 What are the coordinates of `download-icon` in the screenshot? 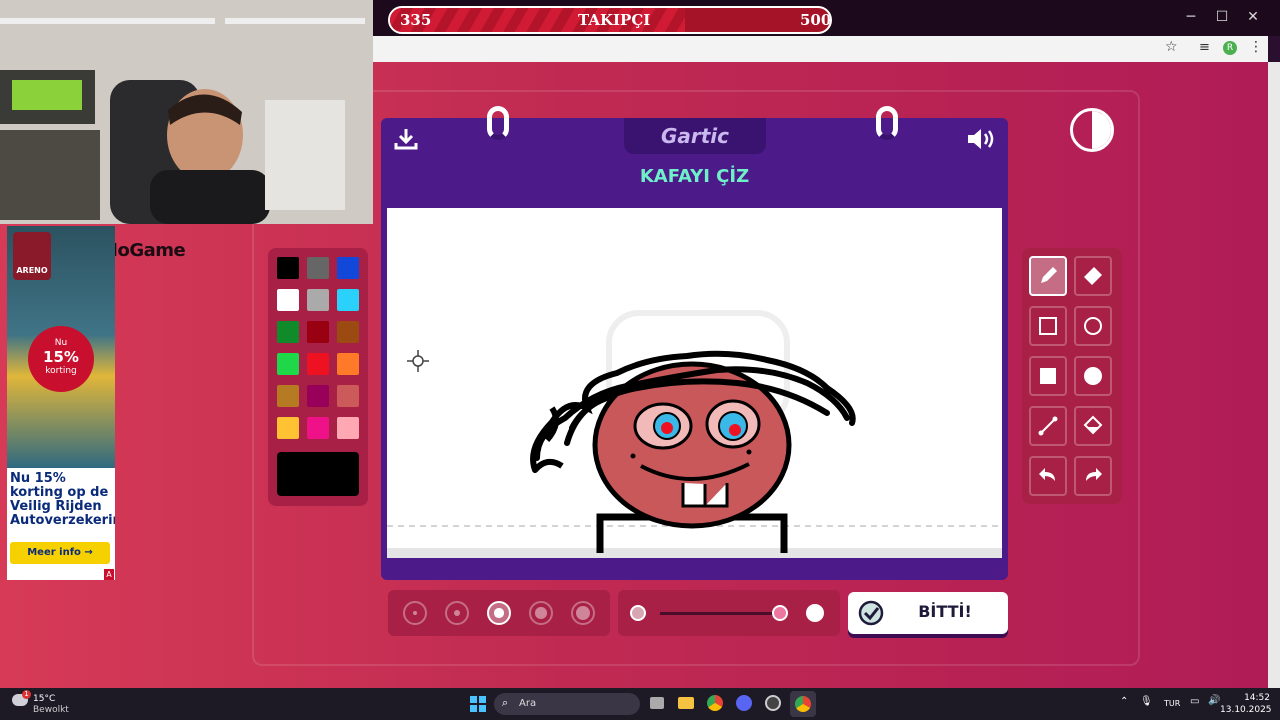 It's located at (406, 141).